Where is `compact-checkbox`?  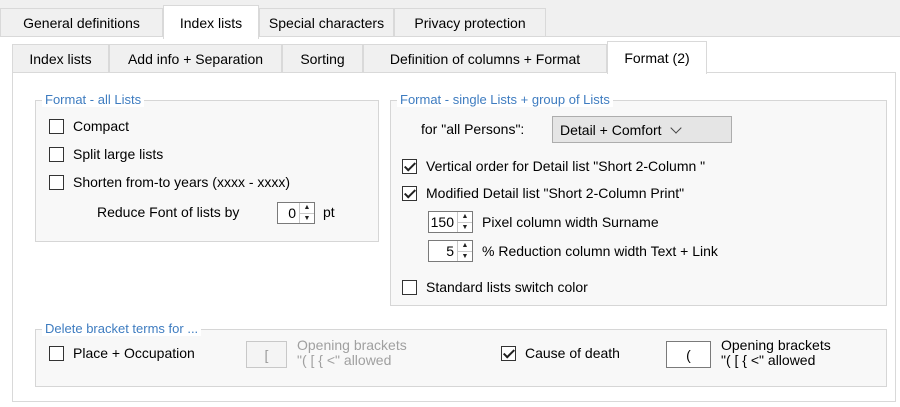
compact-checkbox is located at coordinates (56, 126).